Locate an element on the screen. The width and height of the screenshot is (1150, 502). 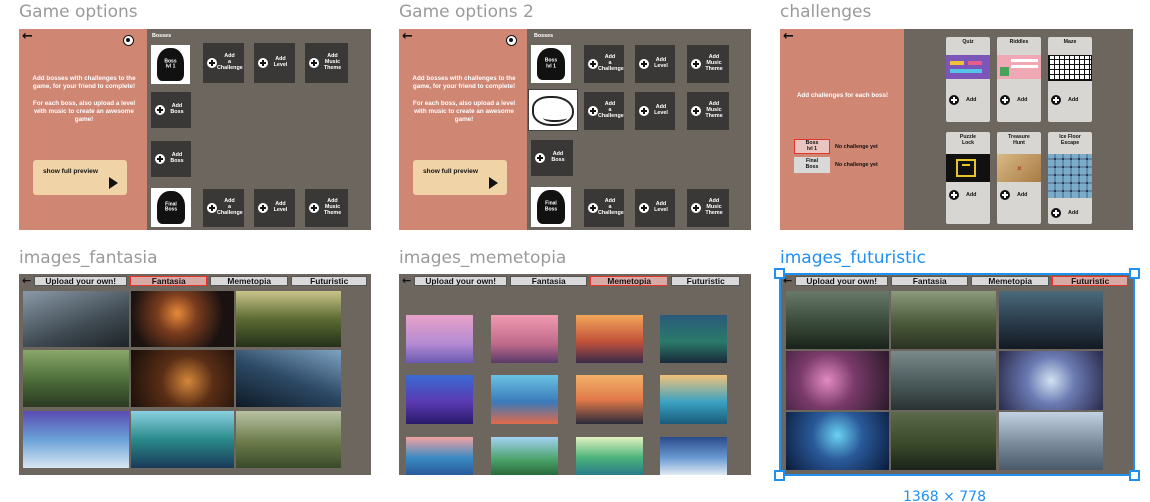
card-title: Ice Floor Escape is located at coordinates (1070, 140).